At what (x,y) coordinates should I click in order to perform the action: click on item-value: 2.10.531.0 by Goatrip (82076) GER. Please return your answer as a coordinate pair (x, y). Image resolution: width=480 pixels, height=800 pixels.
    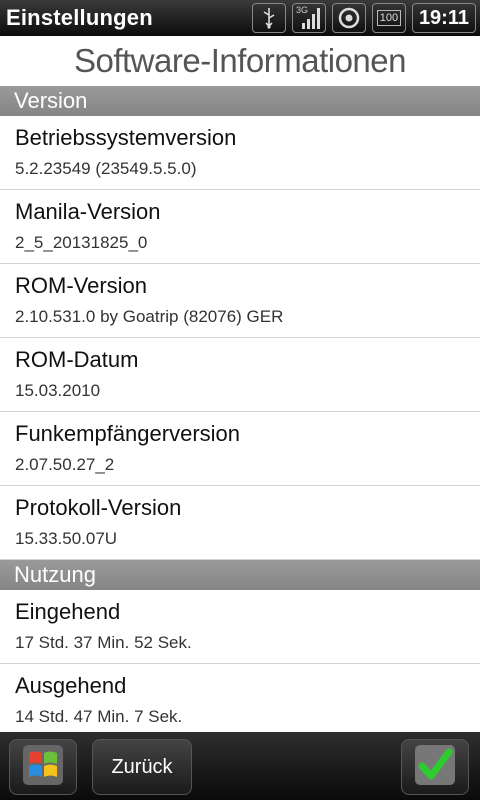
    Looking at the image, I should click on (149, 316).